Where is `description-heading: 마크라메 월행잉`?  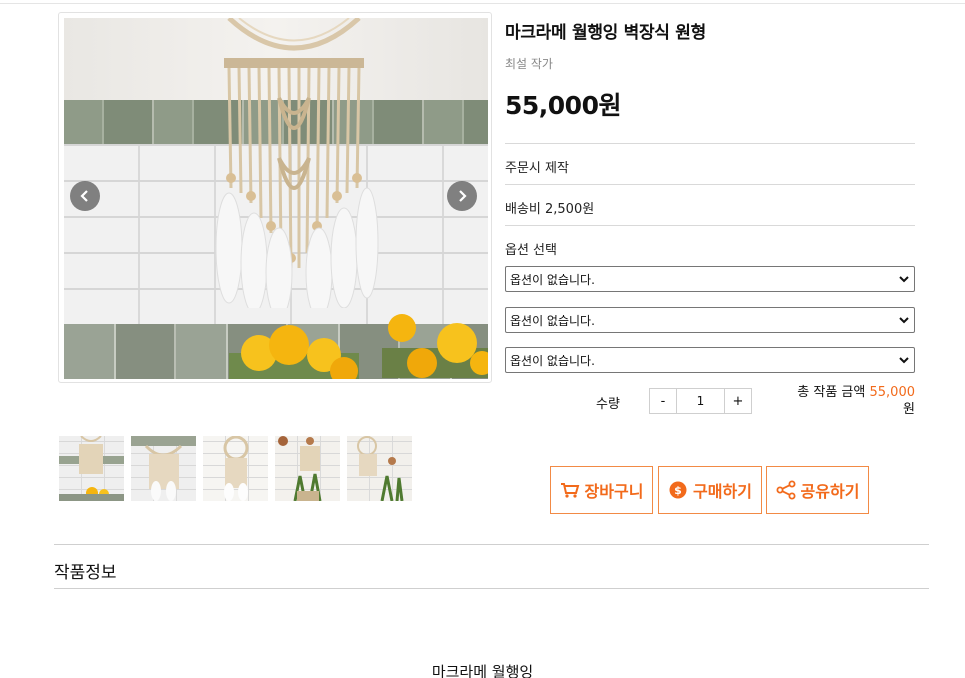 description-heading: 마크라메 월행잉 is located at coordinates (482, 670).